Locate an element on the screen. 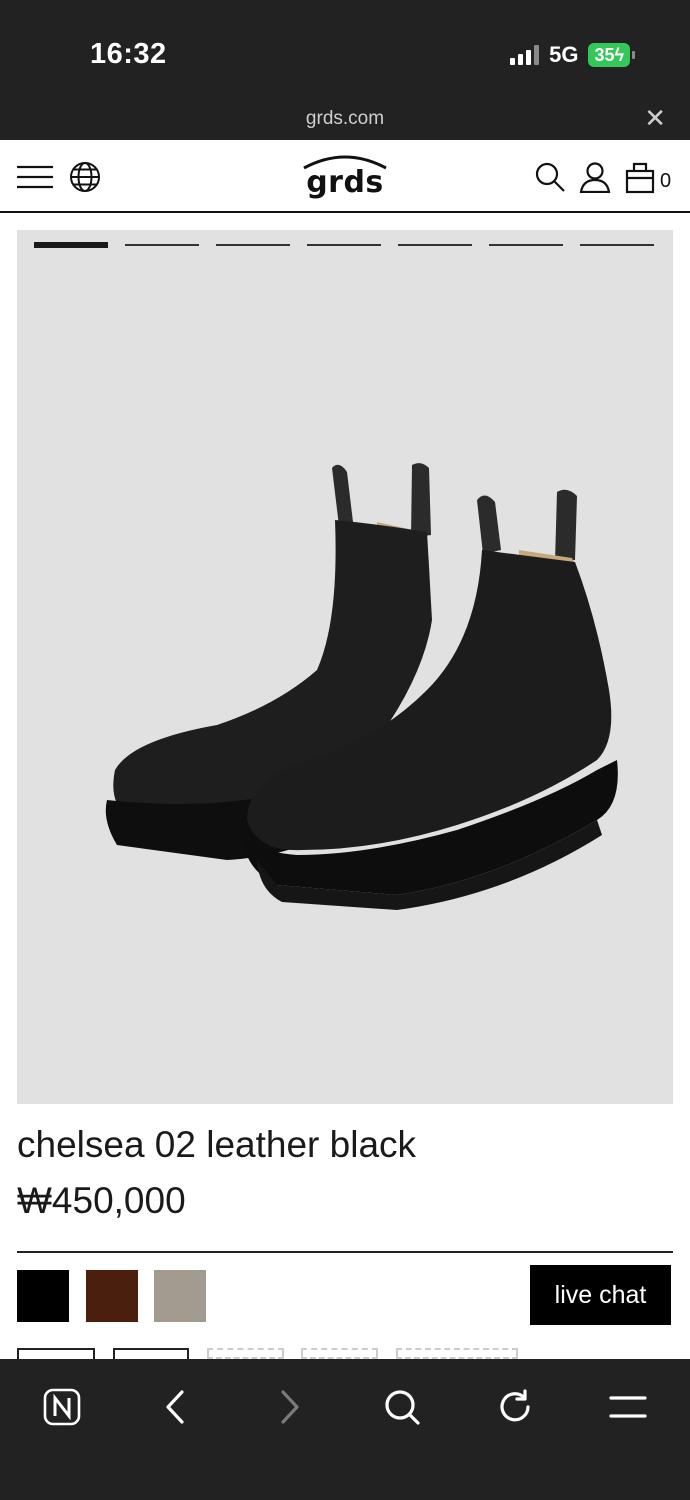  charging-bolt-icon: ϟ is located at coordinates (619, 55).